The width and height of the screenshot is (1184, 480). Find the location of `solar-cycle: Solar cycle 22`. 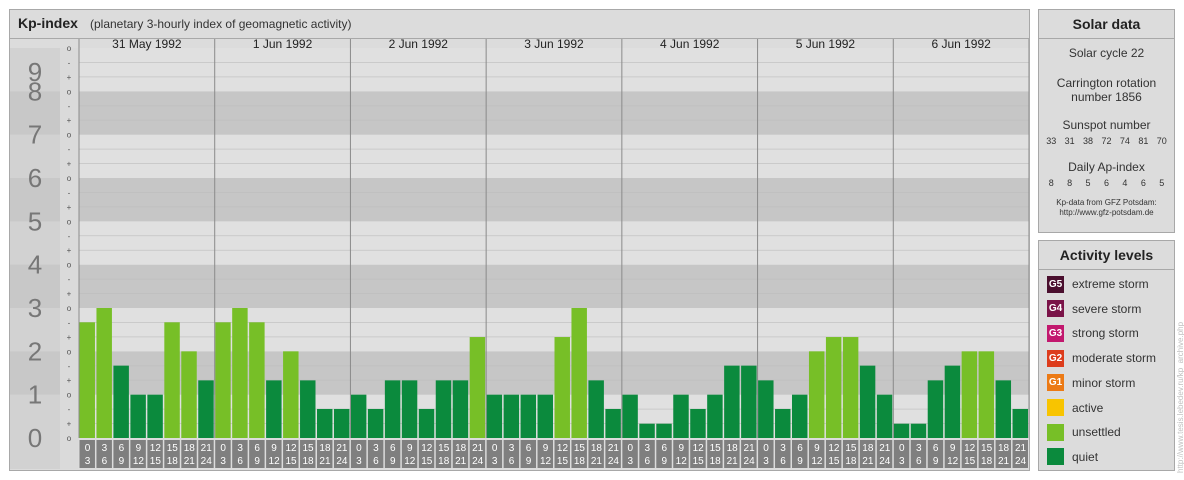

solar-cycle: Solar cycle 22 is located at coordinates (1106, 53).